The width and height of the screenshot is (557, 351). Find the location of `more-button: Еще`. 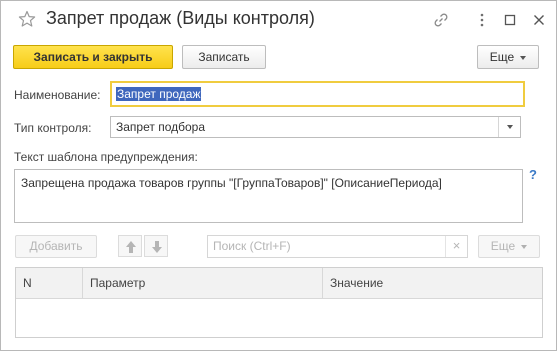

more-button: Еще is located at coordinates (508, 57).